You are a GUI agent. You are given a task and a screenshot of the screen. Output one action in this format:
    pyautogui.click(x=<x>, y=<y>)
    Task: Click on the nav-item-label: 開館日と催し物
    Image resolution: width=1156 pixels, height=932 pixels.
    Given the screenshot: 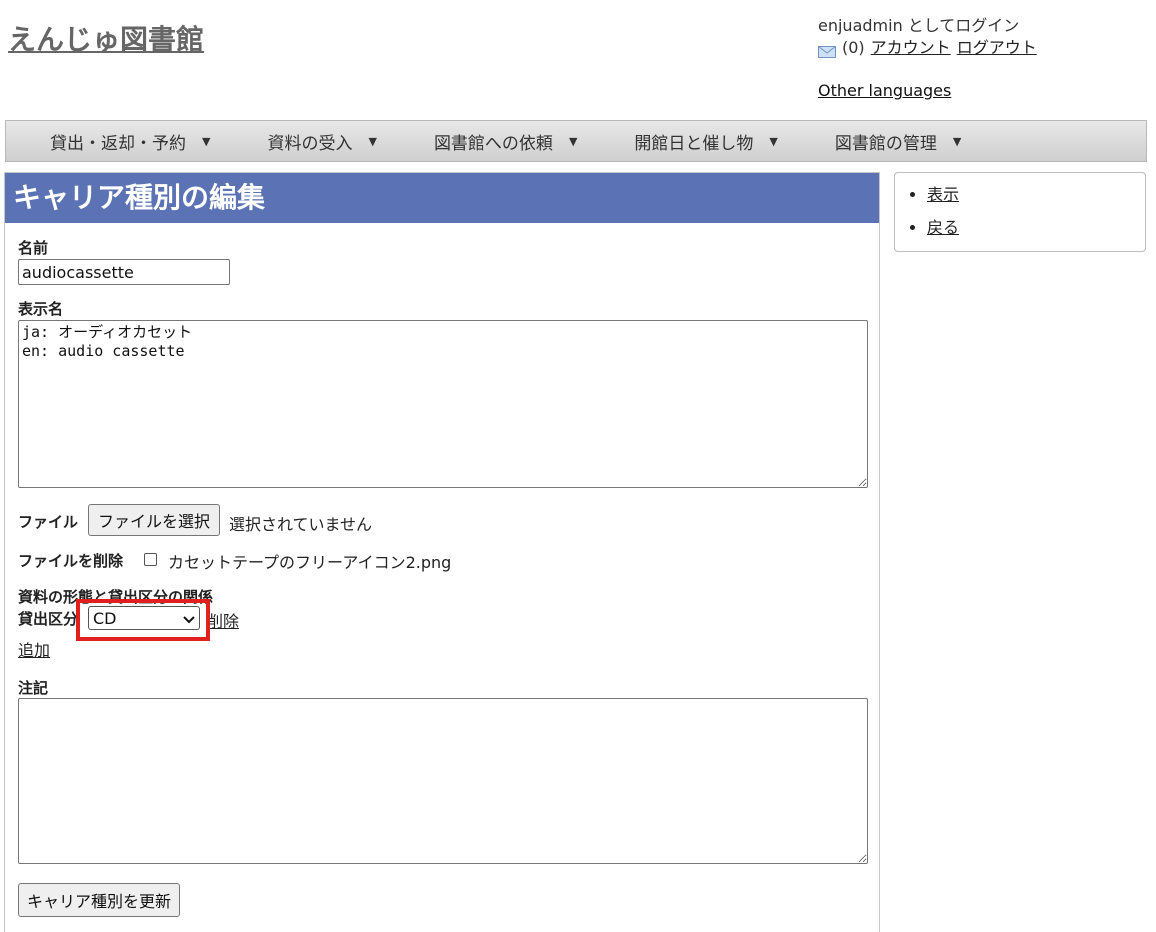 What is the action you would take?
    pyautogui.click(x=694, y=143)
    